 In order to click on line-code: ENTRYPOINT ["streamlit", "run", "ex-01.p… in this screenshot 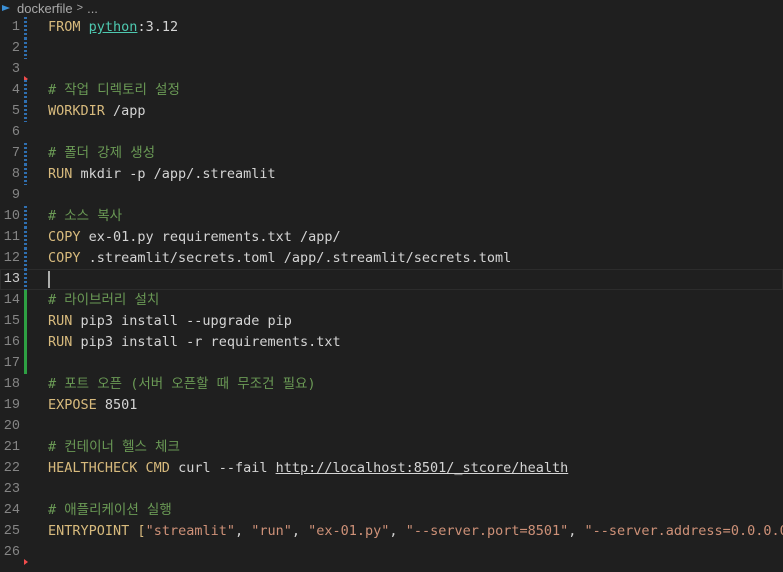, I will do `click(415, 531)`.